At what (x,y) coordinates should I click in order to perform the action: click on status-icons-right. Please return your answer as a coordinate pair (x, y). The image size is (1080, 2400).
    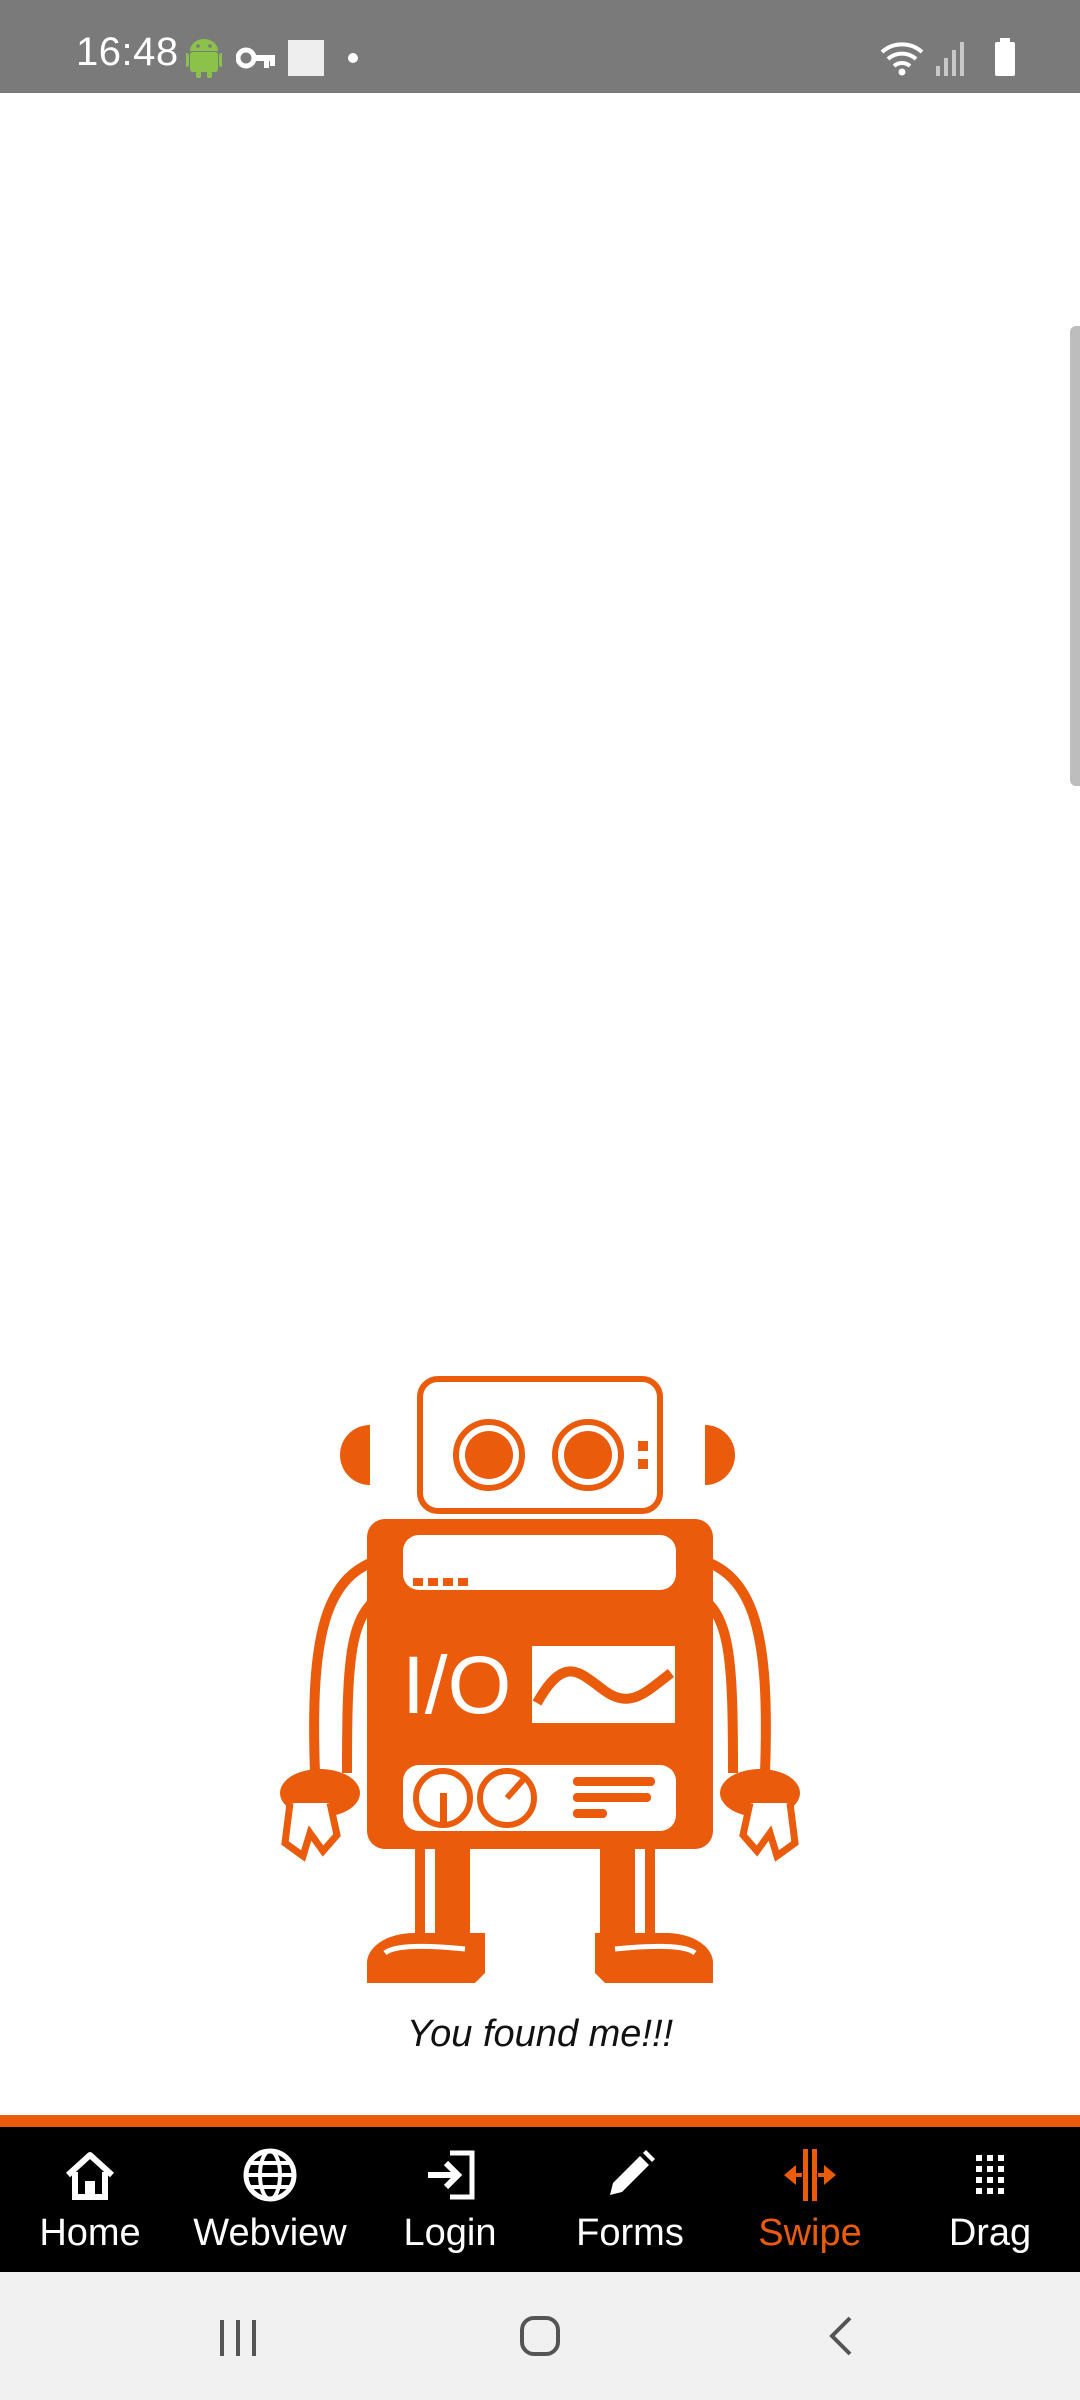
    Looking at the image, I should click on (955, 58).